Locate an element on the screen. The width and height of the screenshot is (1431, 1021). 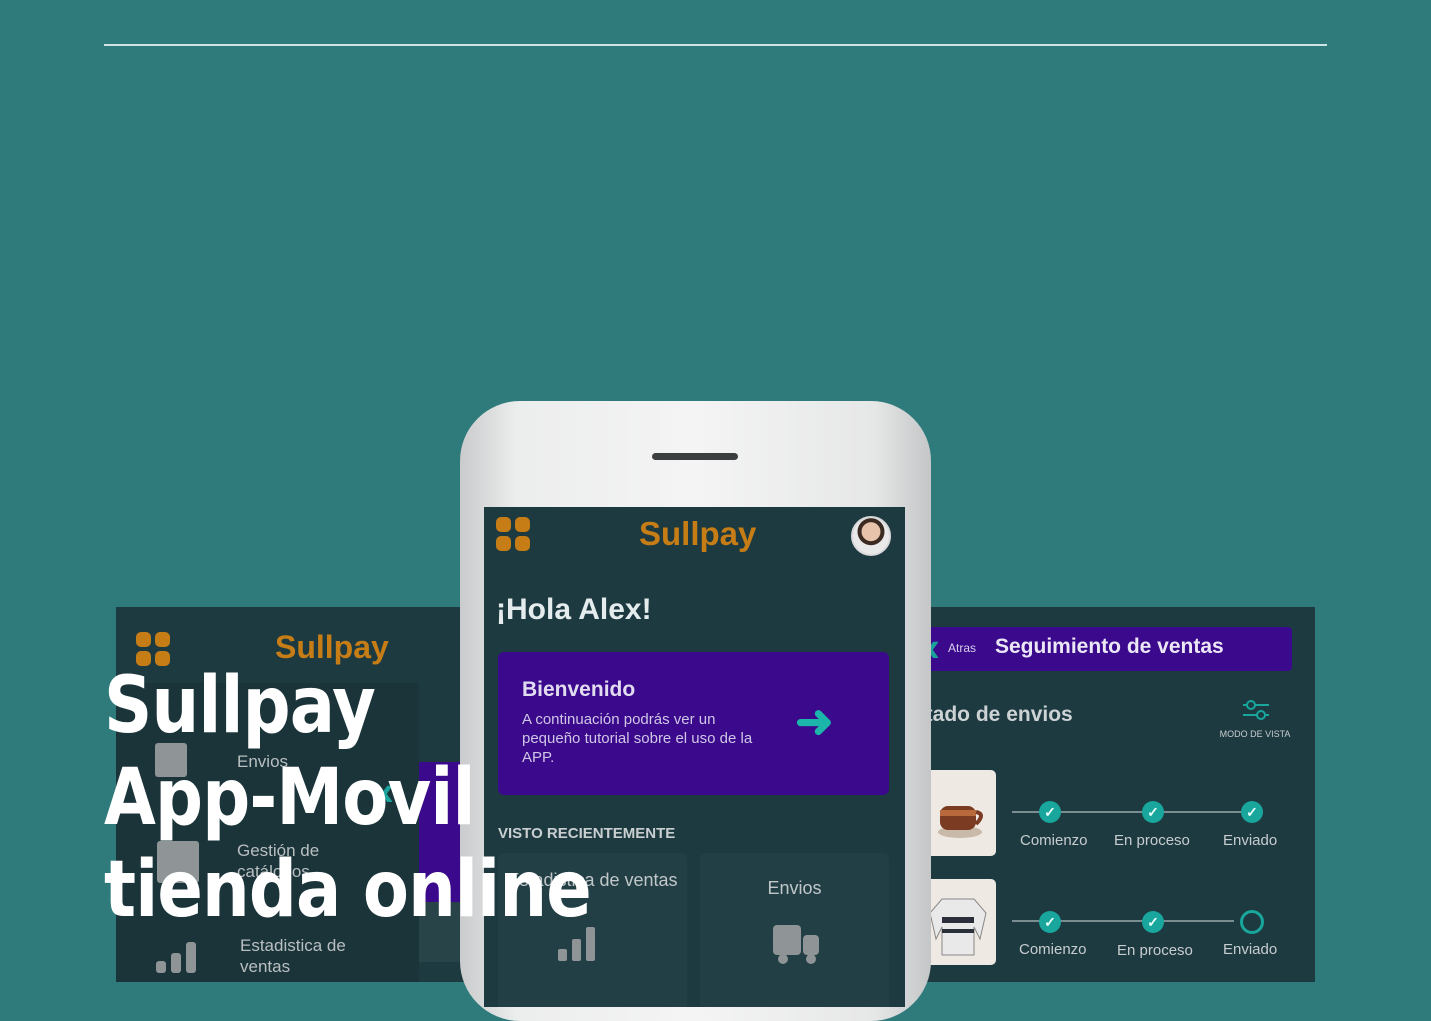
top-divider is located at coordinates (715, 45).